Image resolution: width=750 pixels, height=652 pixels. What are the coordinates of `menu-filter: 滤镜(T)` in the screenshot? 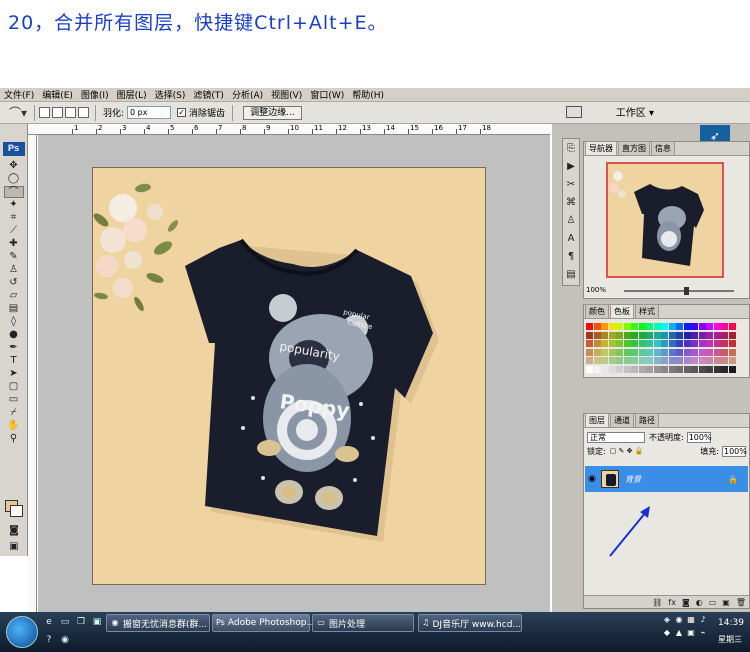 It's located at (208, 94).